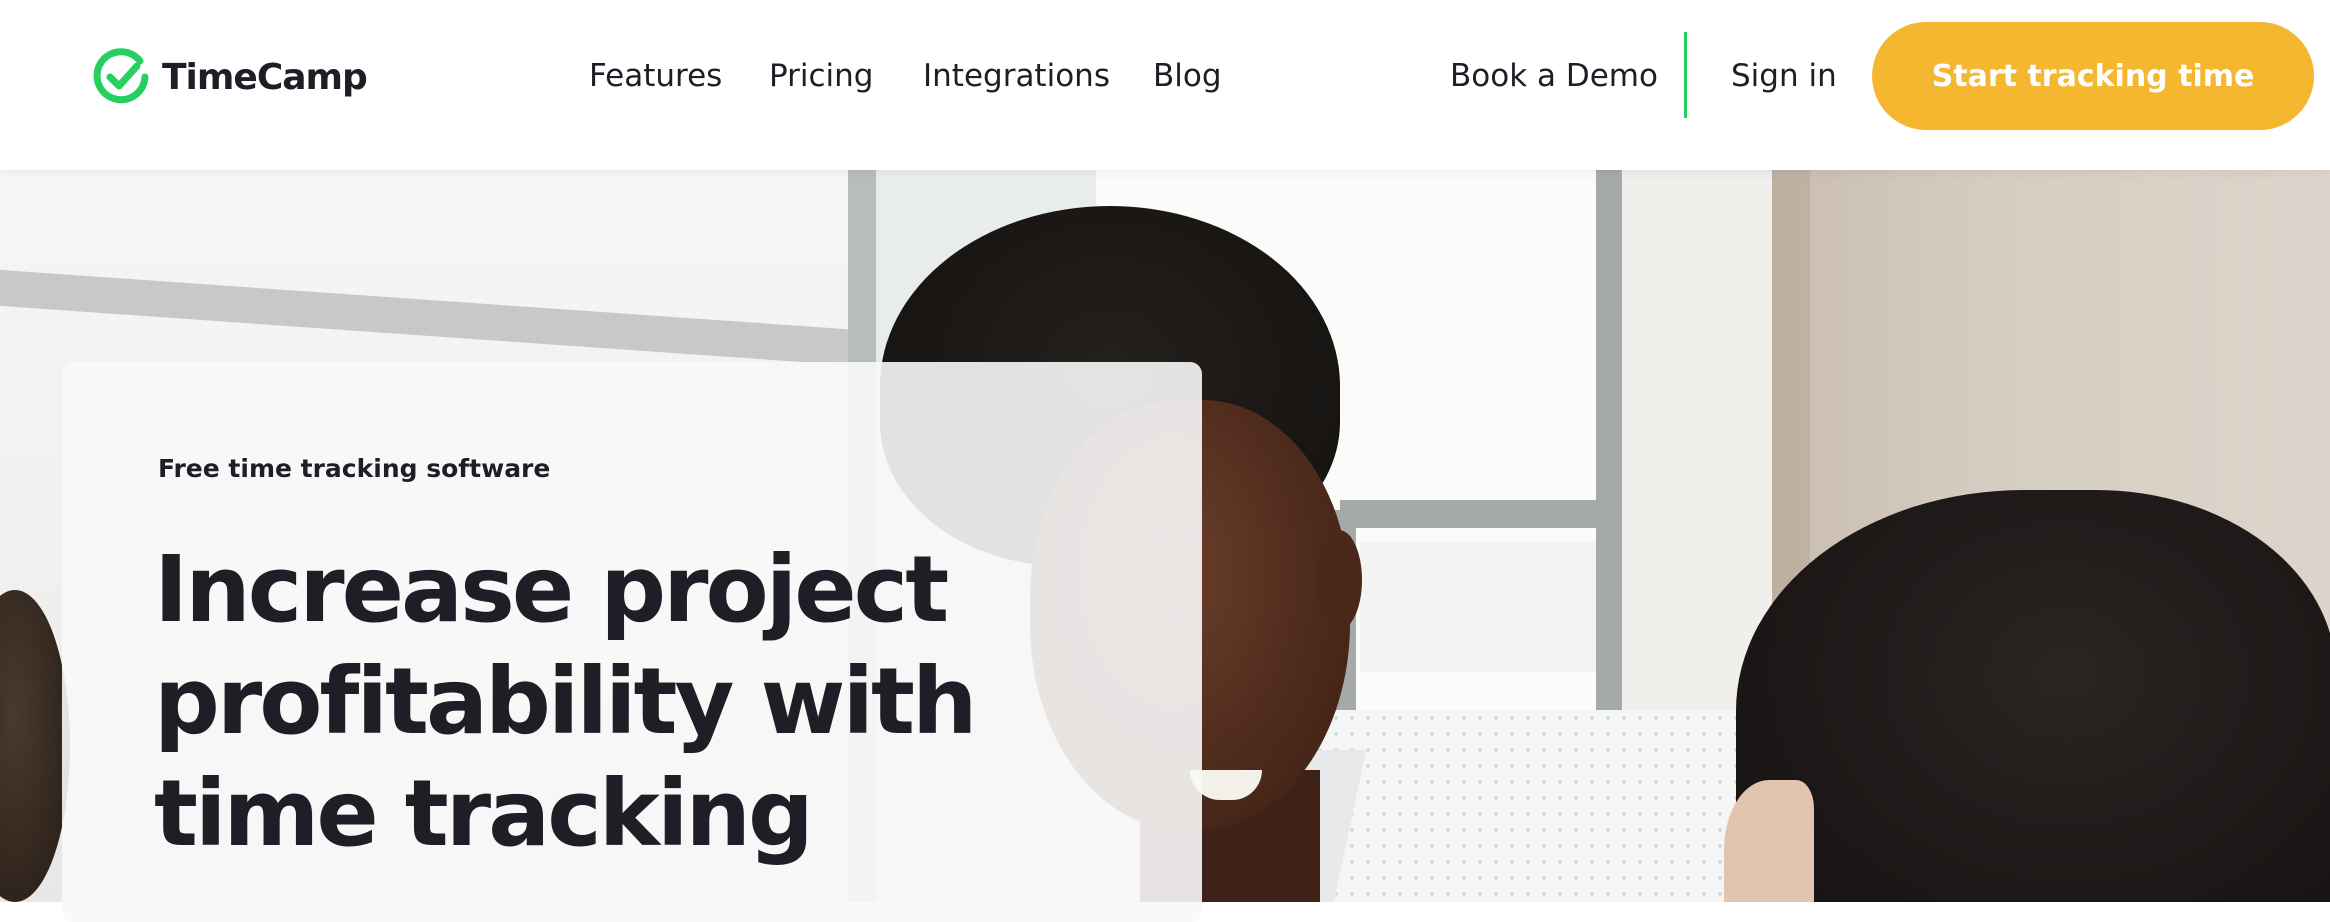 Image resolution: width=2330 pixels, height=922 pixels. What do you see at coordinates (354, 468) in the screenshot?
I see `hero-eyebrow: Free time tracking software` at bounding box center [354, 468].